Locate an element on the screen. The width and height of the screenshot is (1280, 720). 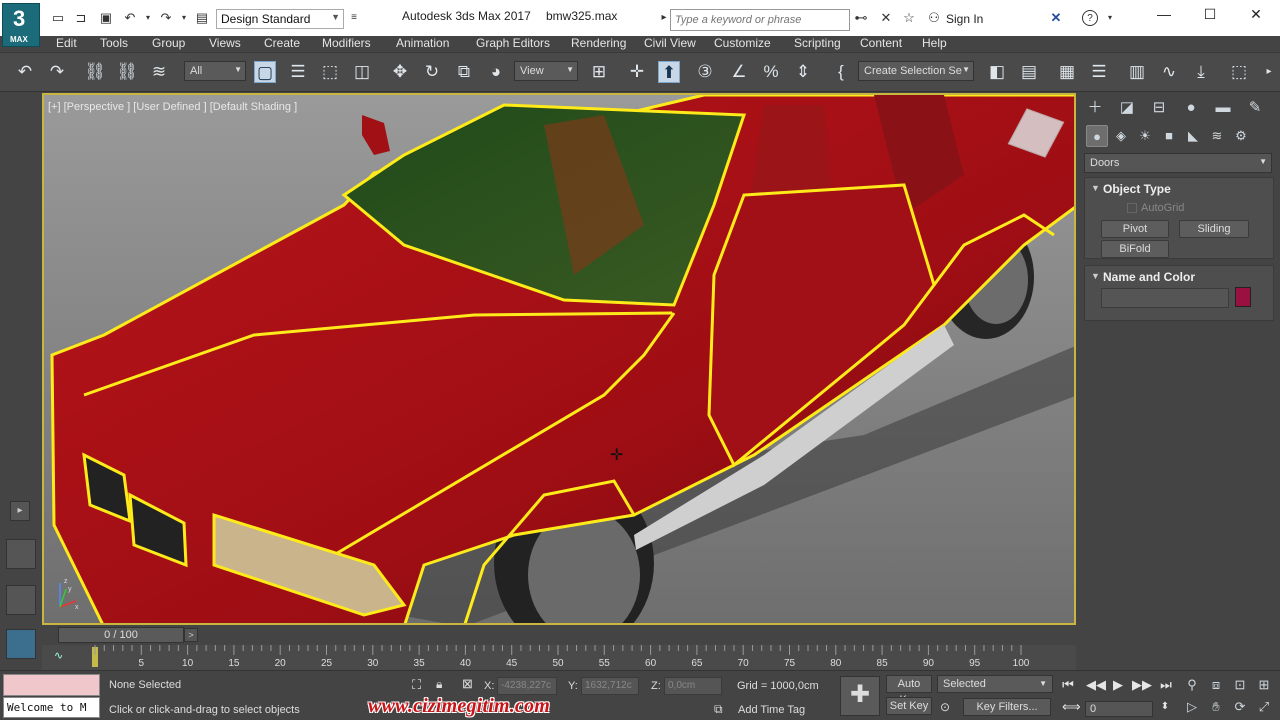
menu-views: Views is located at coordinates (225, 43).